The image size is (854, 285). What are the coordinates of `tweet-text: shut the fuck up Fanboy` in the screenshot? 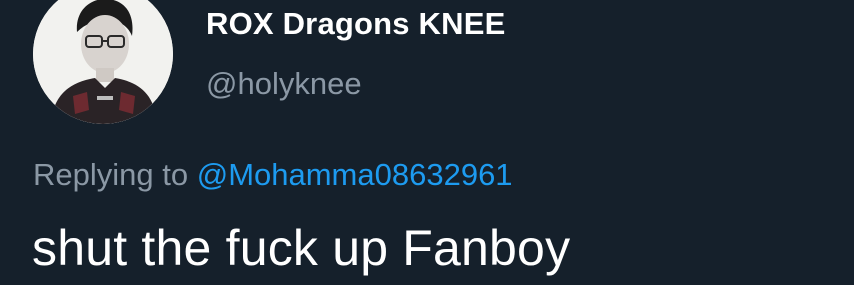 It's located at (301, 248).